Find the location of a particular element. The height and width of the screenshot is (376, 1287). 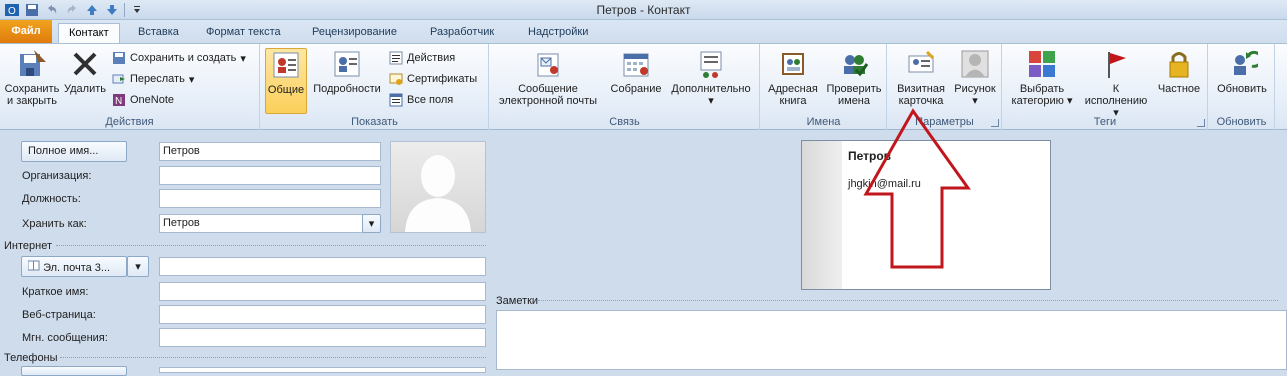

contact-card-icon is located at coordinates (286, 65).